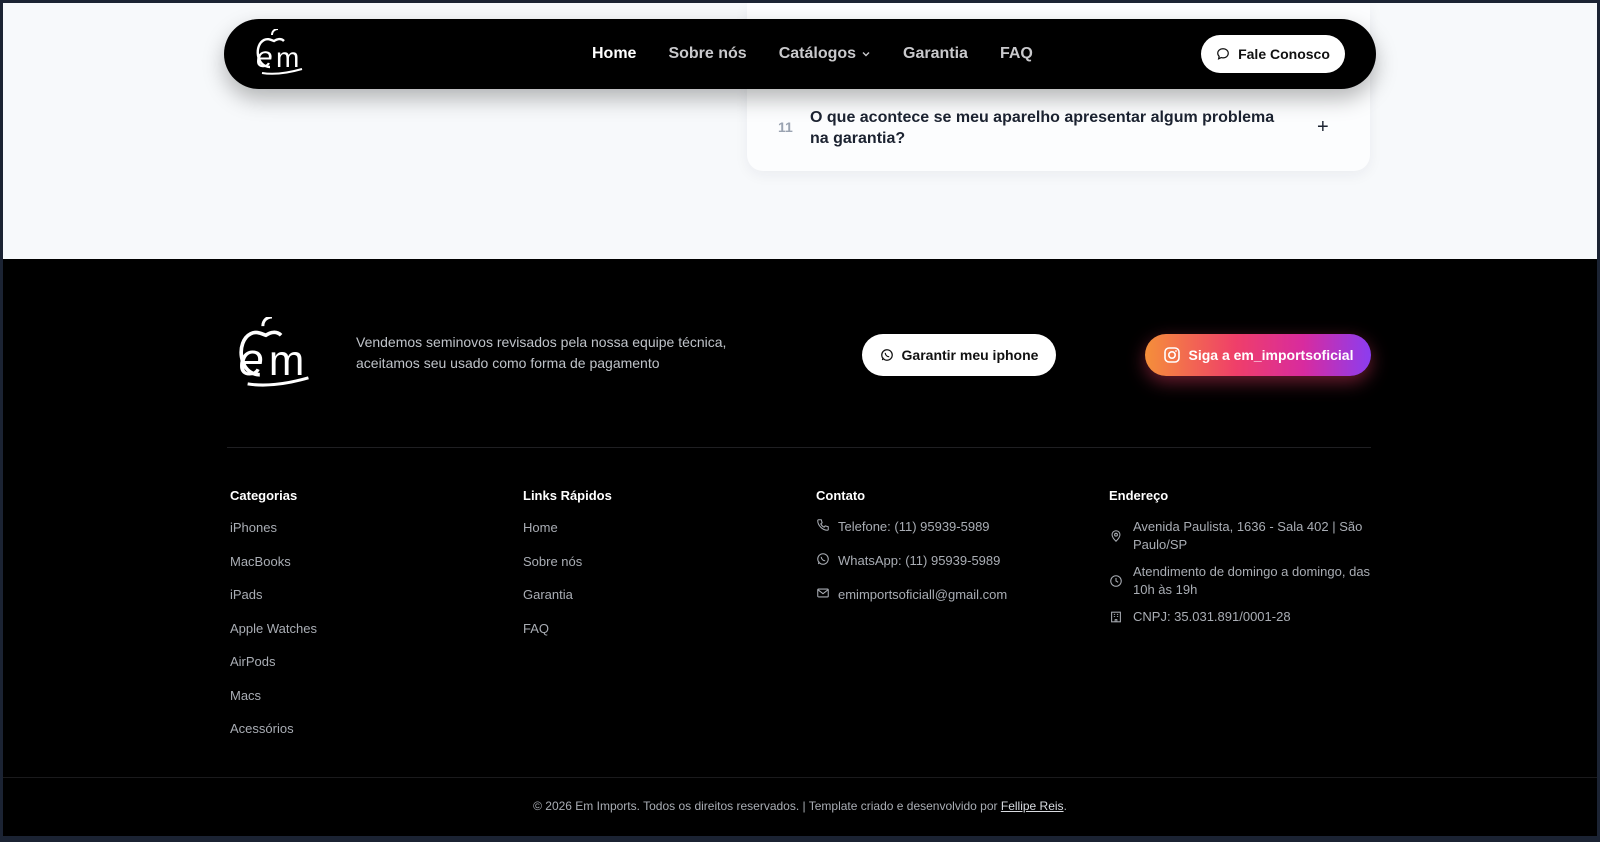  What do you see at coordinates (841, 495) in the screenshot?
I see `contact-title: Contato` at bounding box center [841, 495].